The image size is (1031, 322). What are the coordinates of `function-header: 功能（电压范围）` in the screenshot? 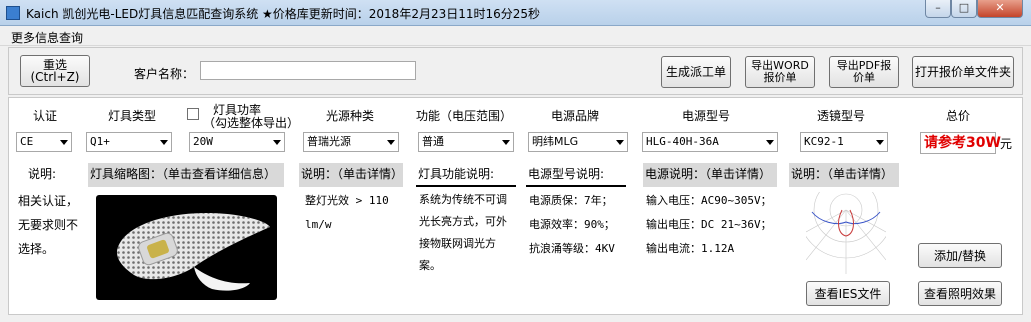 It's located at (464, 116).